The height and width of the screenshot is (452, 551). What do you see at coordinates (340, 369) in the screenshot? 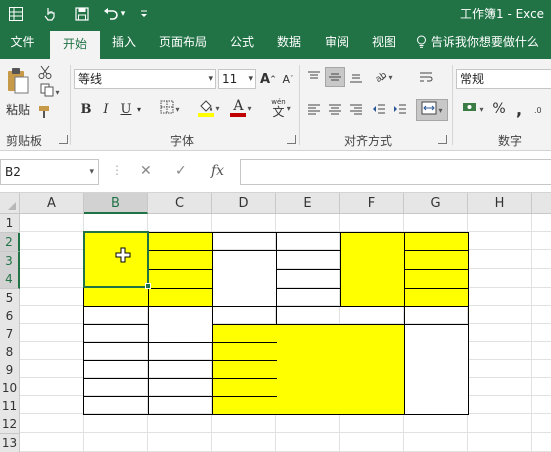
I see `merged-cell-e7-f11` at bounding box center [340, 369].